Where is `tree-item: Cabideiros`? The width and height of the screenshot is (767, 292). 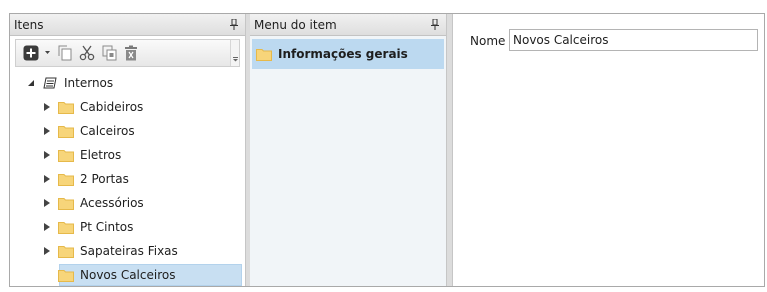
tree-item: Cabideiros is located at coordinates (127, 107).